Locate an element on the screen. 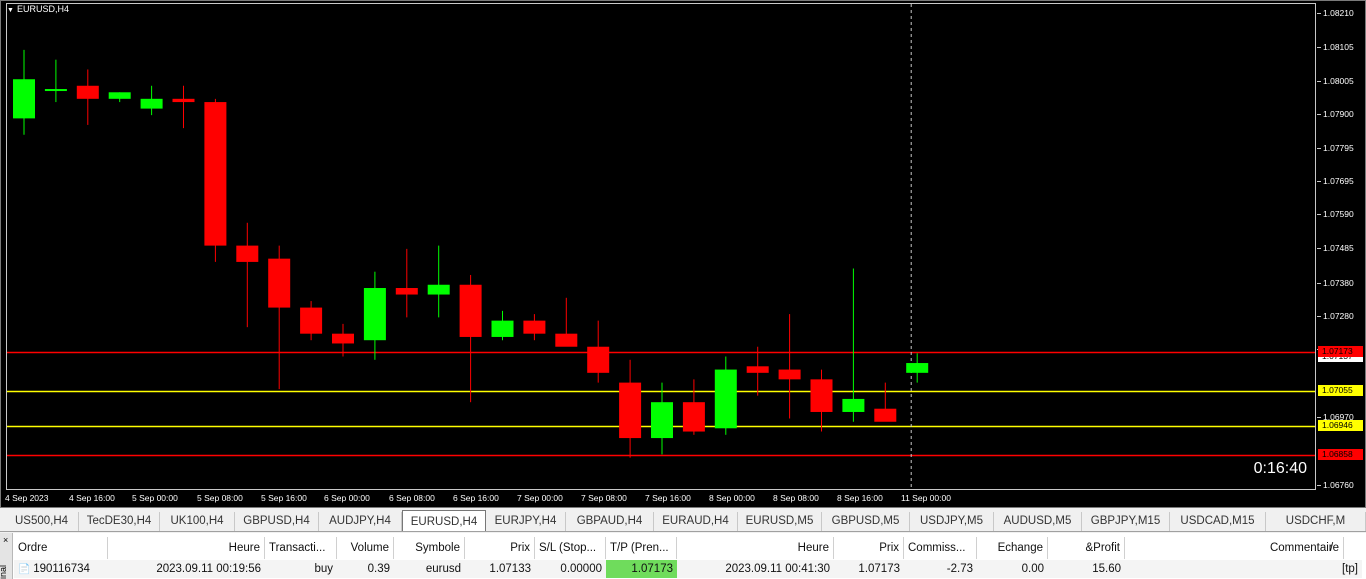 This screenshot has width=1366, height=579. symbol-tab: AUDUSD,M5 is located at coordinates (1038, 521).